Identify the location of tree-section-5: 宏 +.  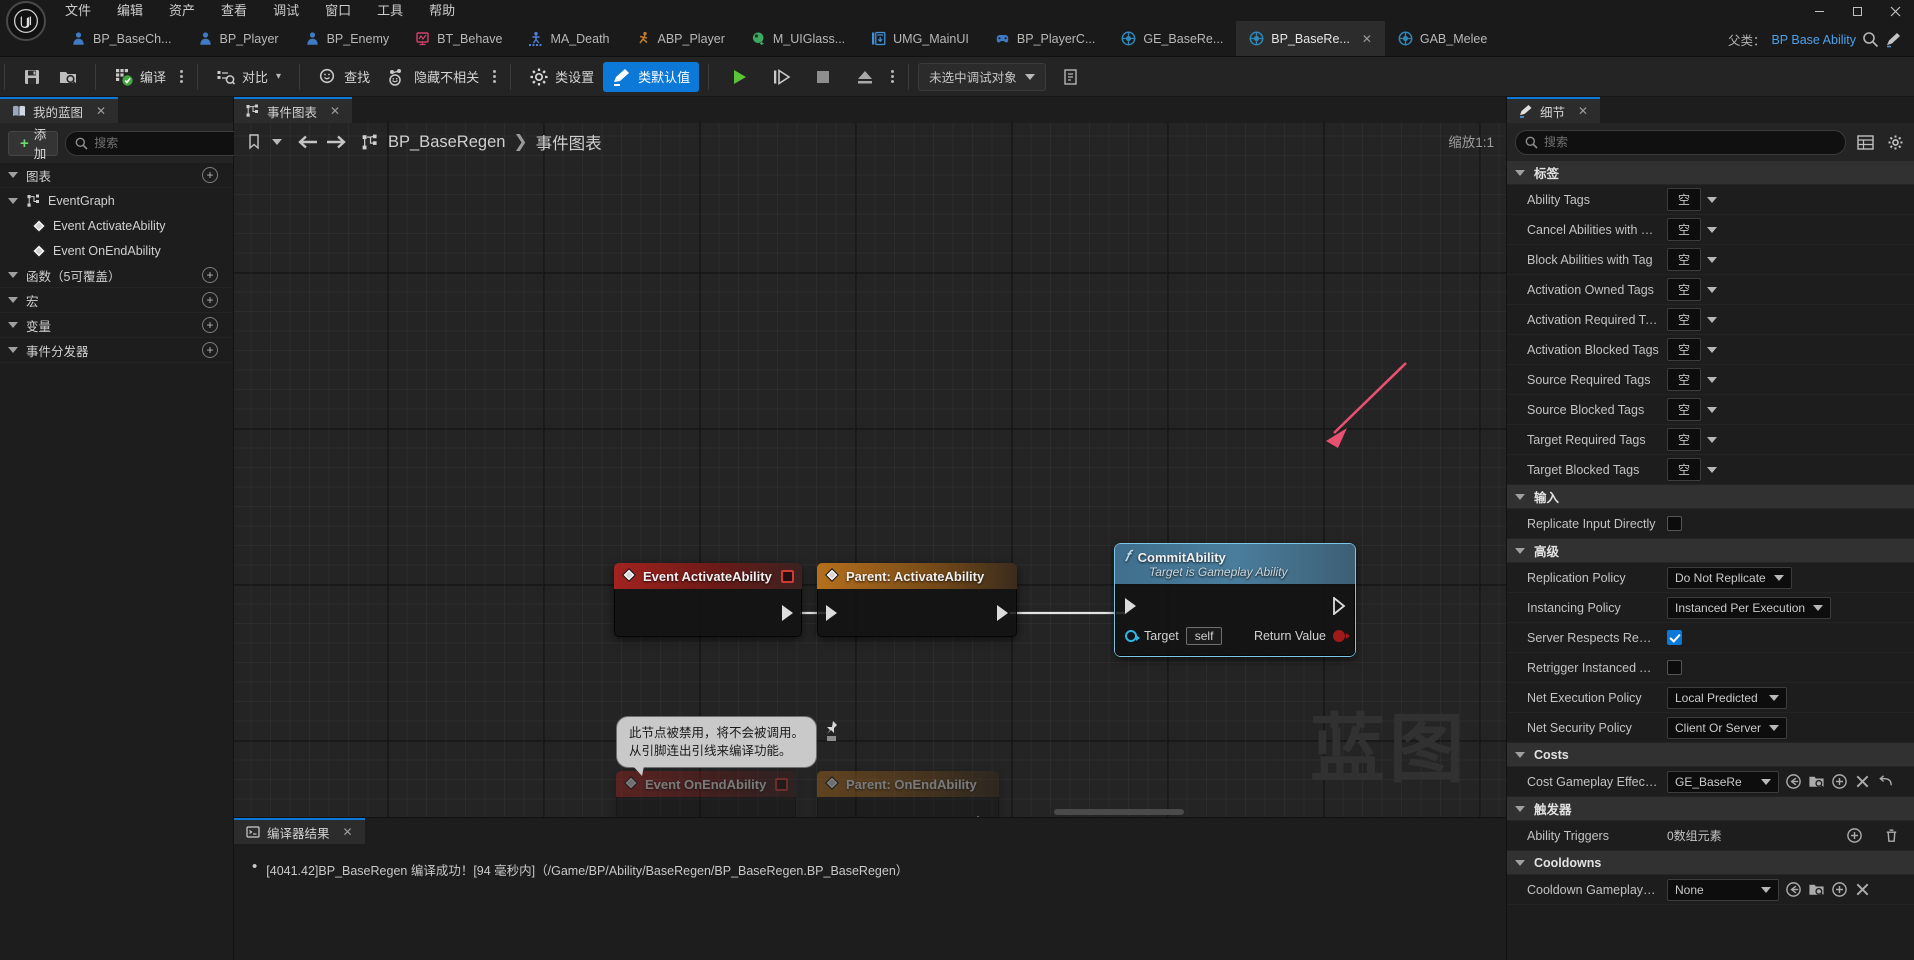
(116, 300).